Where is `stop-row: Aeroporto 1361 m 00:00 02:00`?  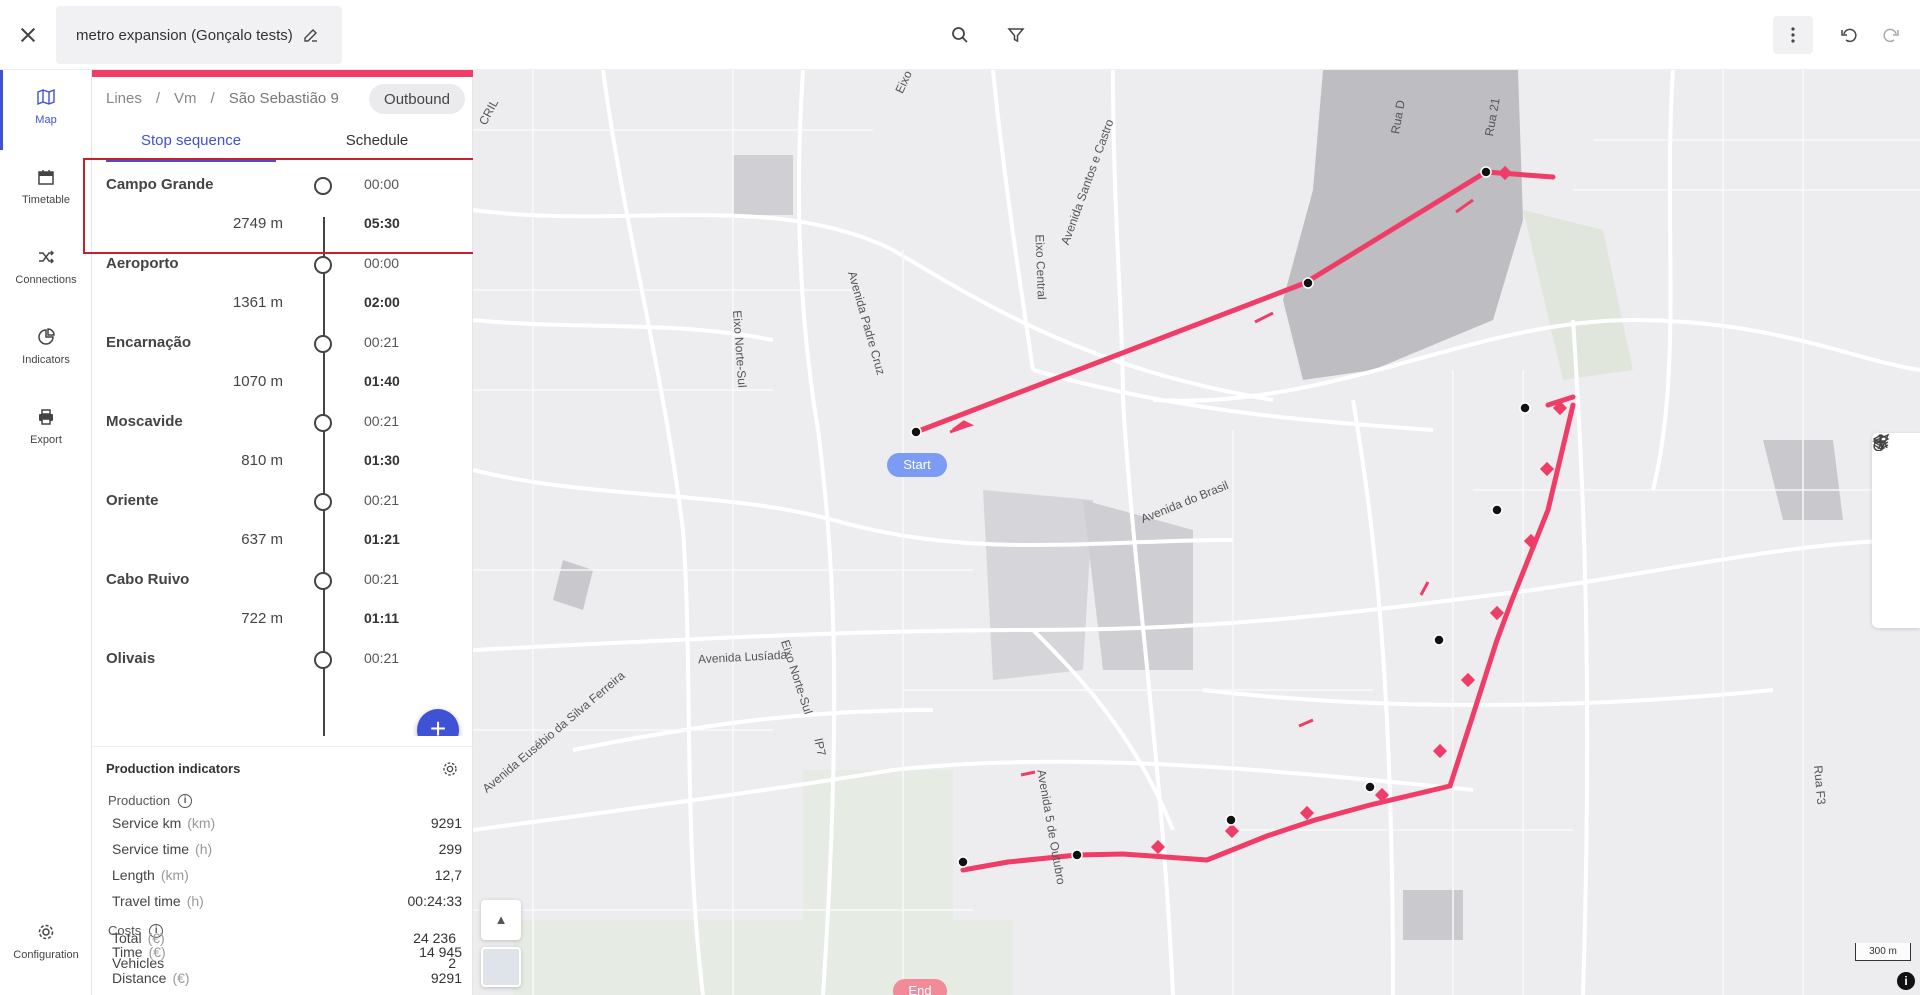 stop-row: Aeroporto 1361 m 00:00 02:00 is located at coordinates (282, 280).